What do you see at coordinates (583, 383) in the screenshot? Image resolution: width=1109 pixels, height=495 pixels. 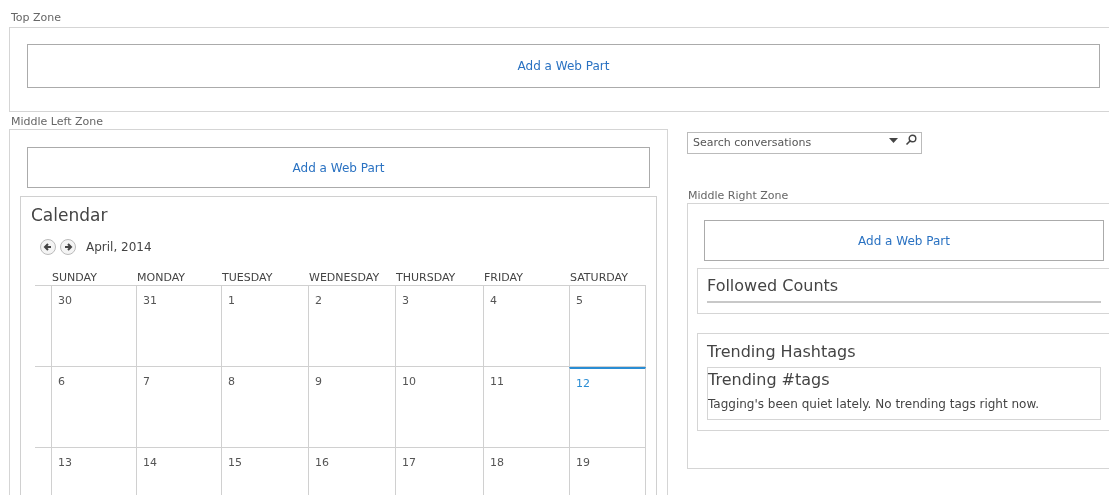 I see `day-number: 12` at bounding box center [583, 383].